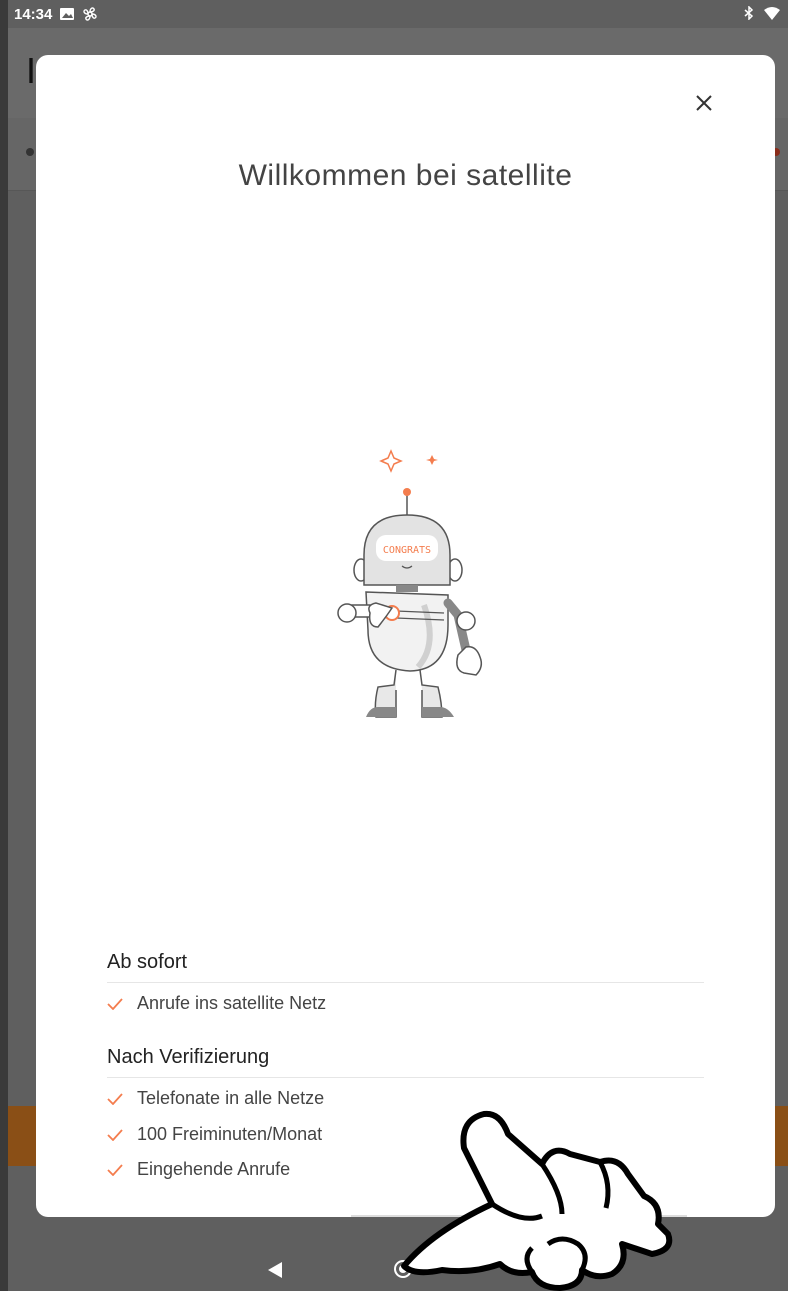  I want to click on section-title-immediately: Ab sofort, so click(147, 962).